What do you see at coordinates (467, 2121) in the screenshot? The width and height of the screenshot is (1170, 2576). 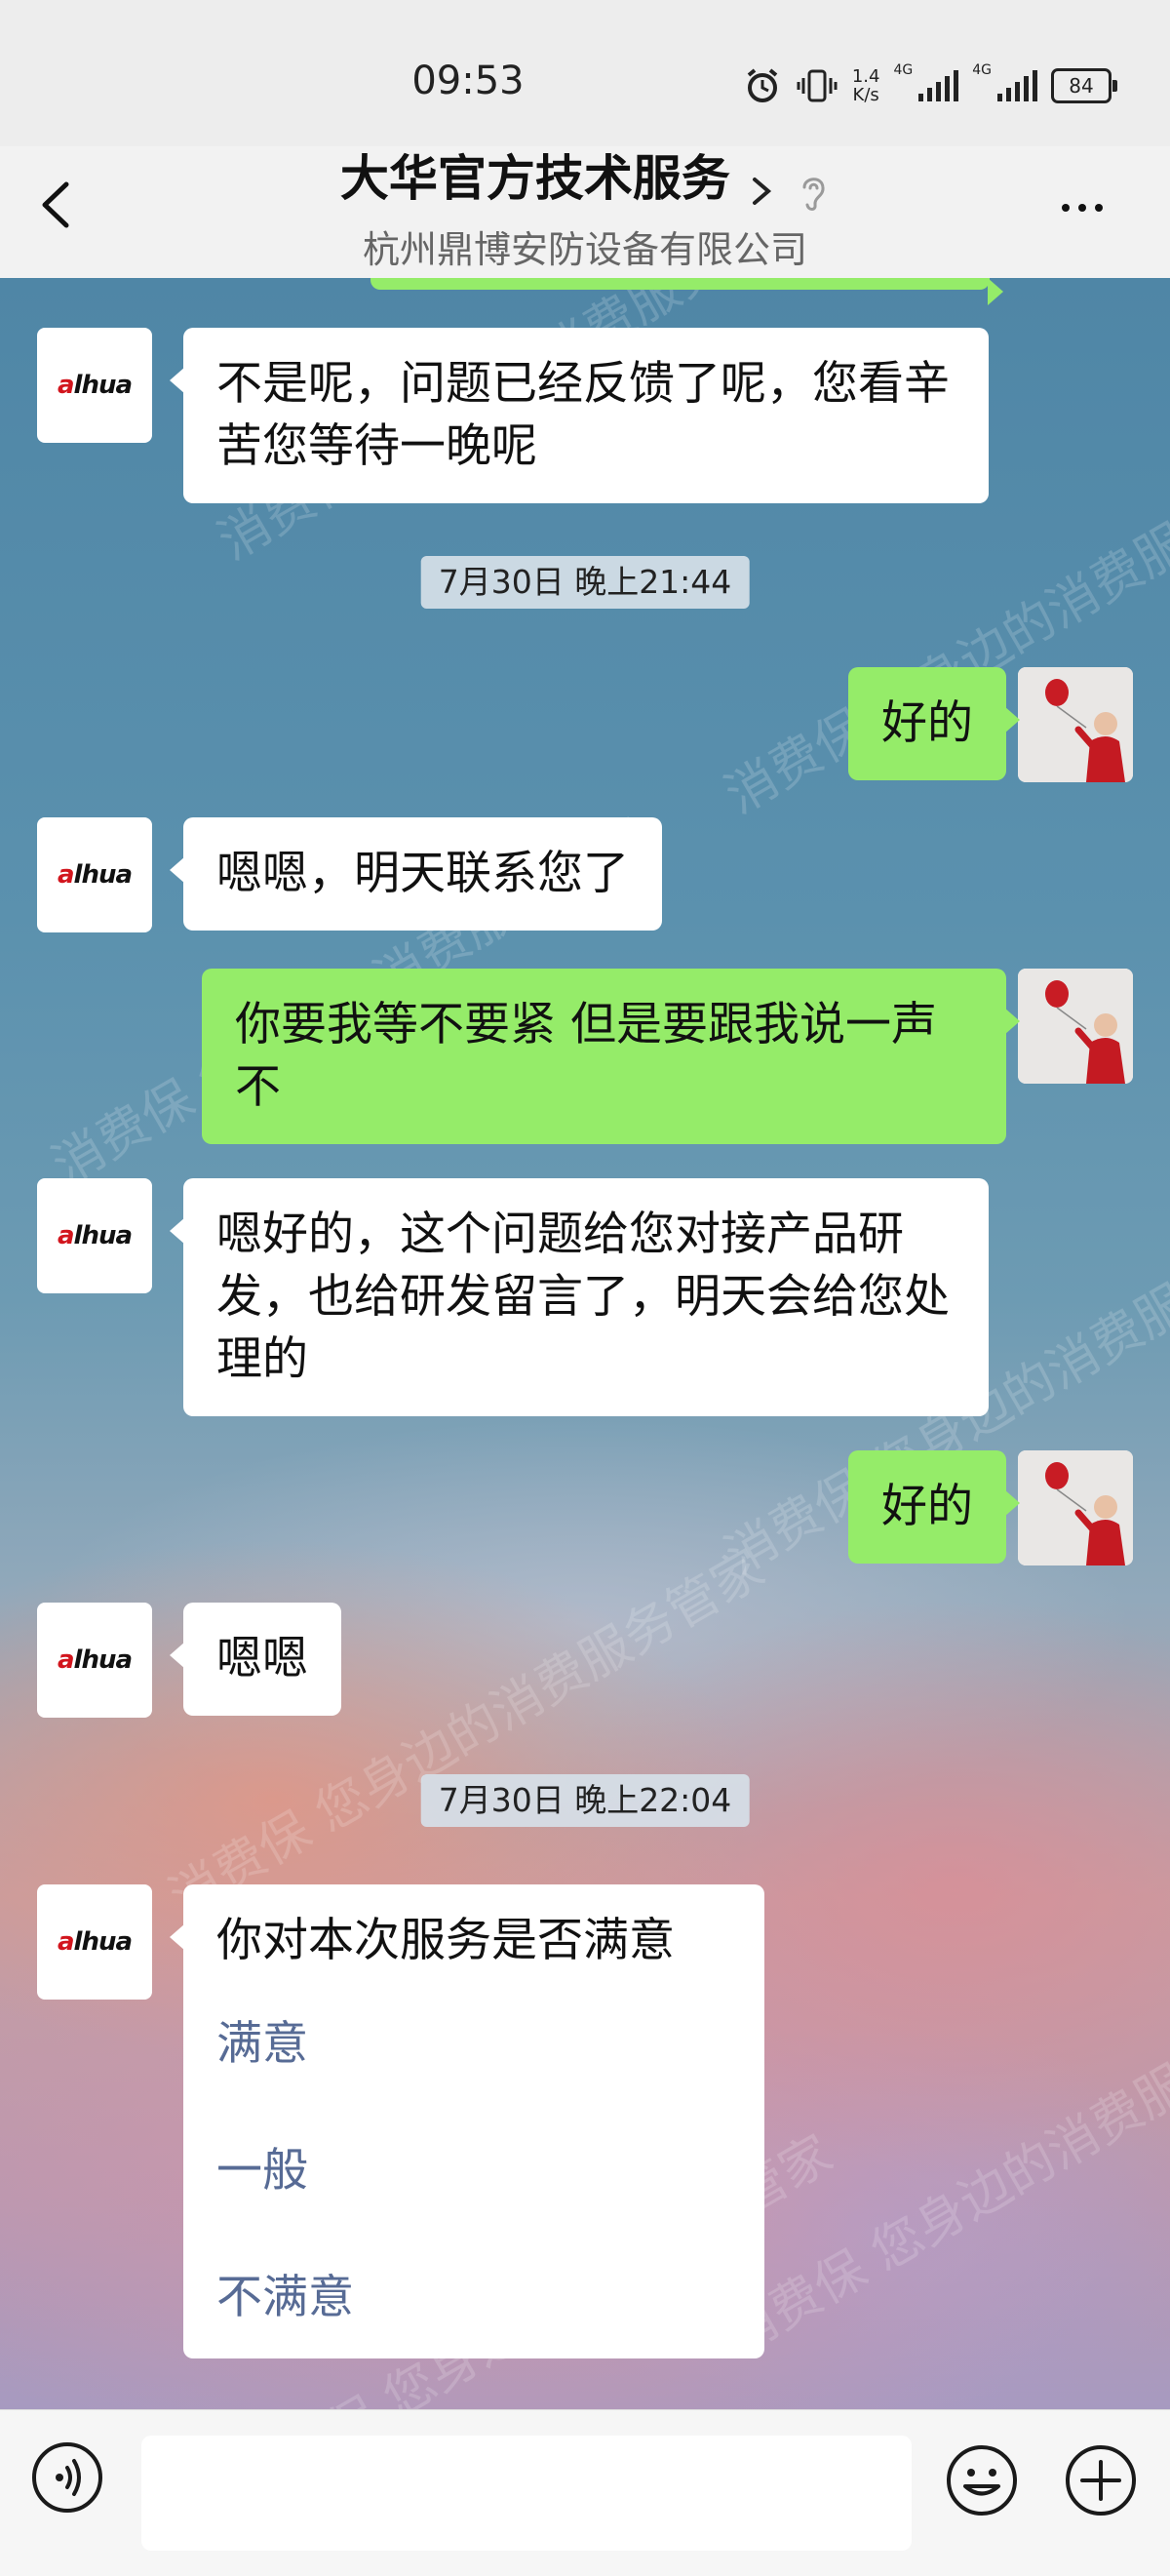 I see `survey-bubble: 你对本次服务是否满意 满意 一般 不满意` at bounding box center [467, 2121].